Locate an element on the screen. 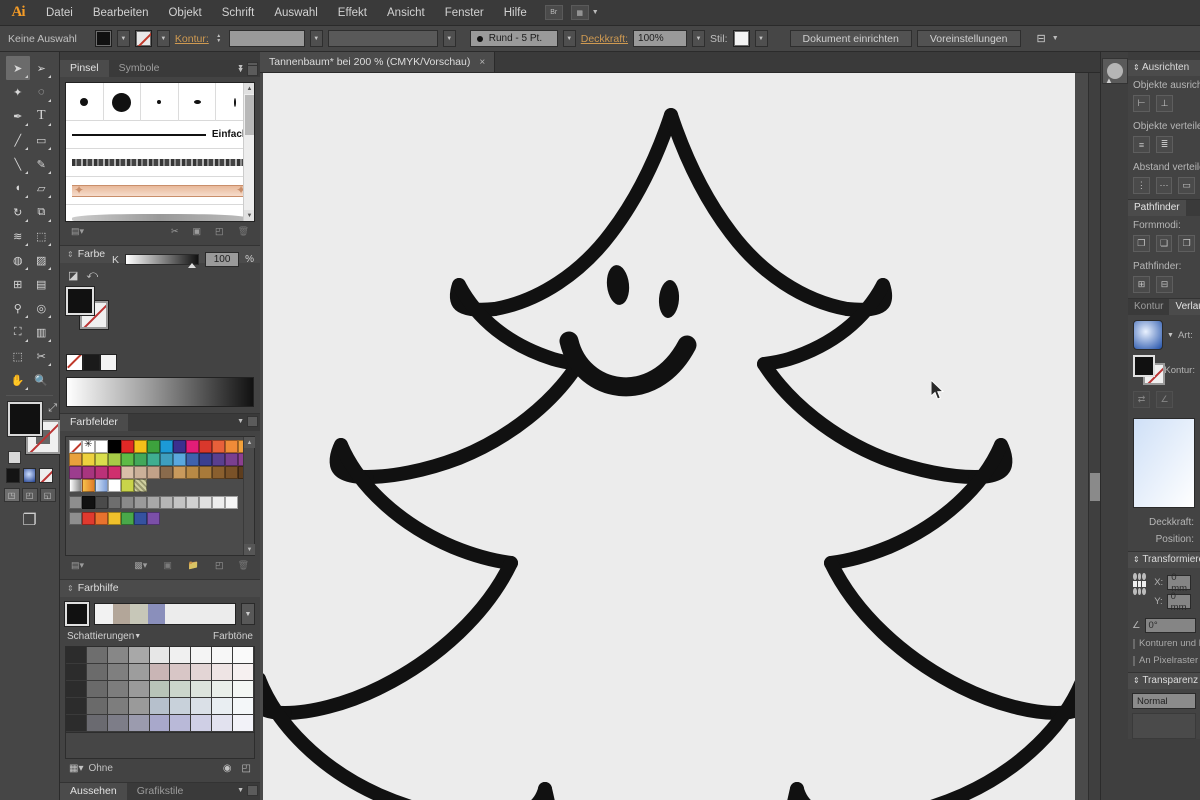 This screenshot has width=1200, height=800. arrange-chevron-down-icon: ▼ is located at coordinates (595, 12).